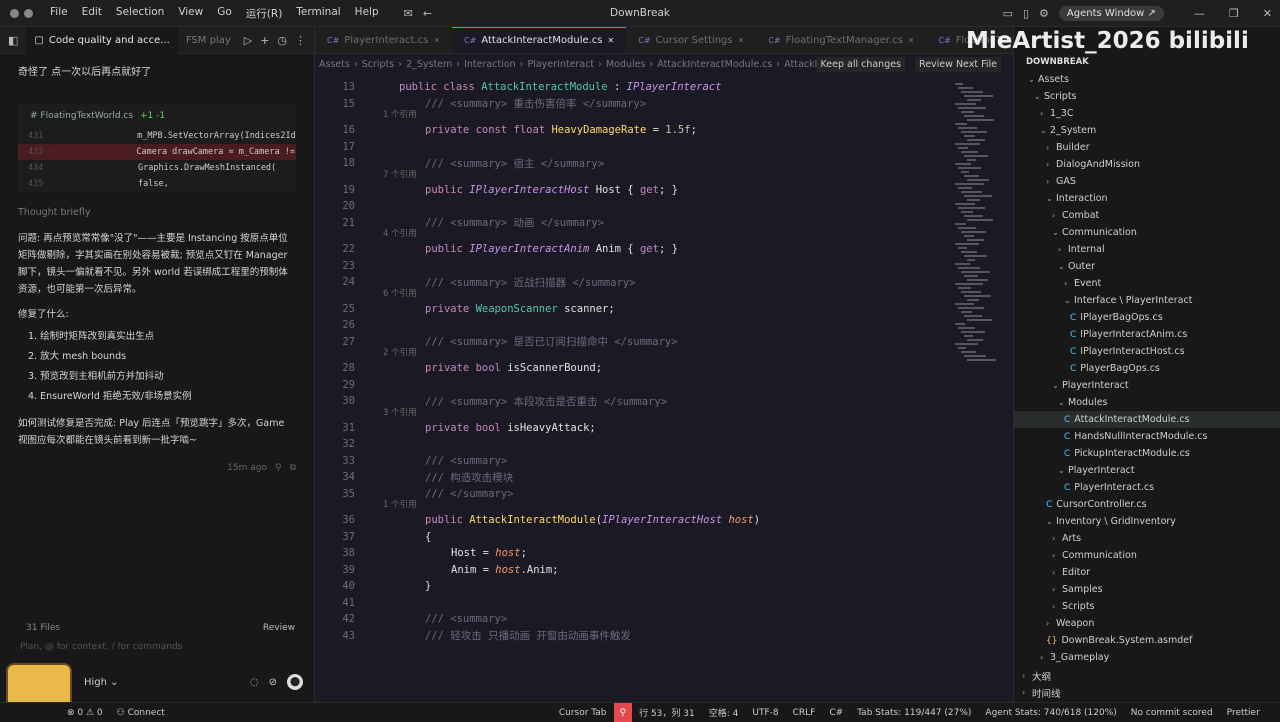 The width and height of the screenshot is (1280, 722). I want to click on keep-all-button: Keep all changes, so click(861, 64).